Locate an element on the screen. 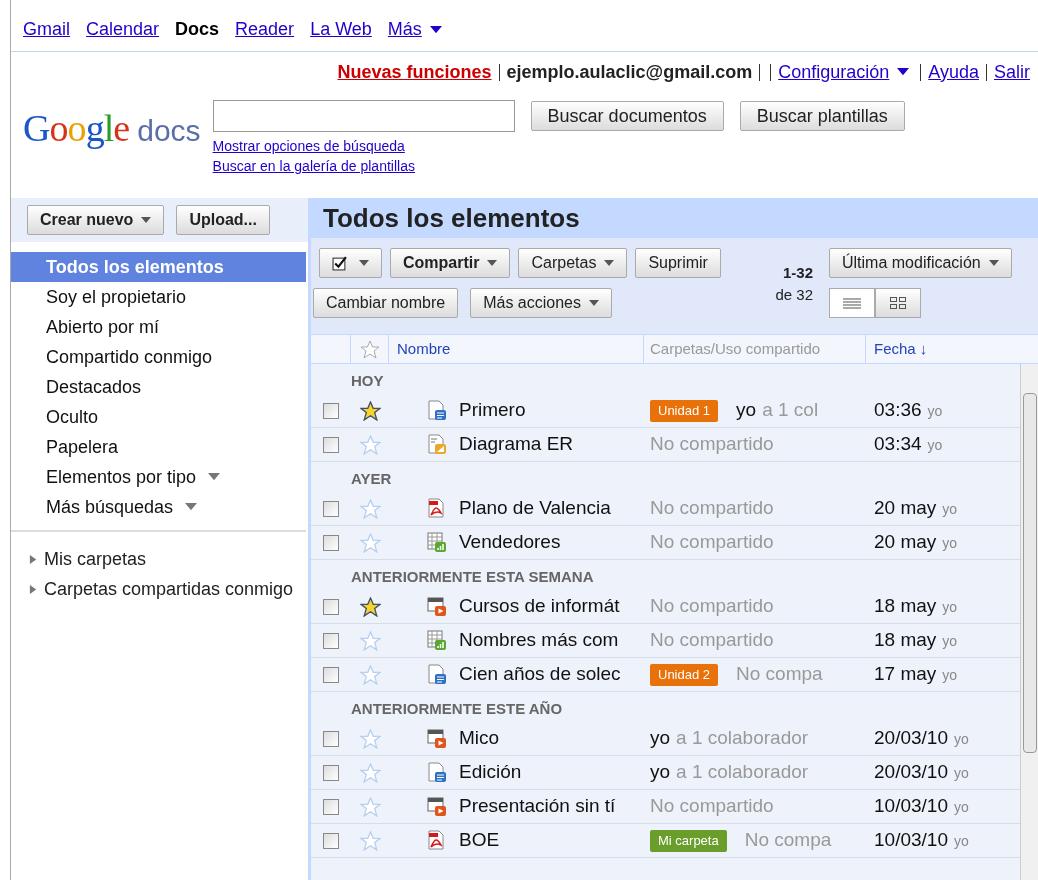 The image size is (1038, 880). search-link: Buscar en la galería de plantillas is located at coordinates (558, 166).